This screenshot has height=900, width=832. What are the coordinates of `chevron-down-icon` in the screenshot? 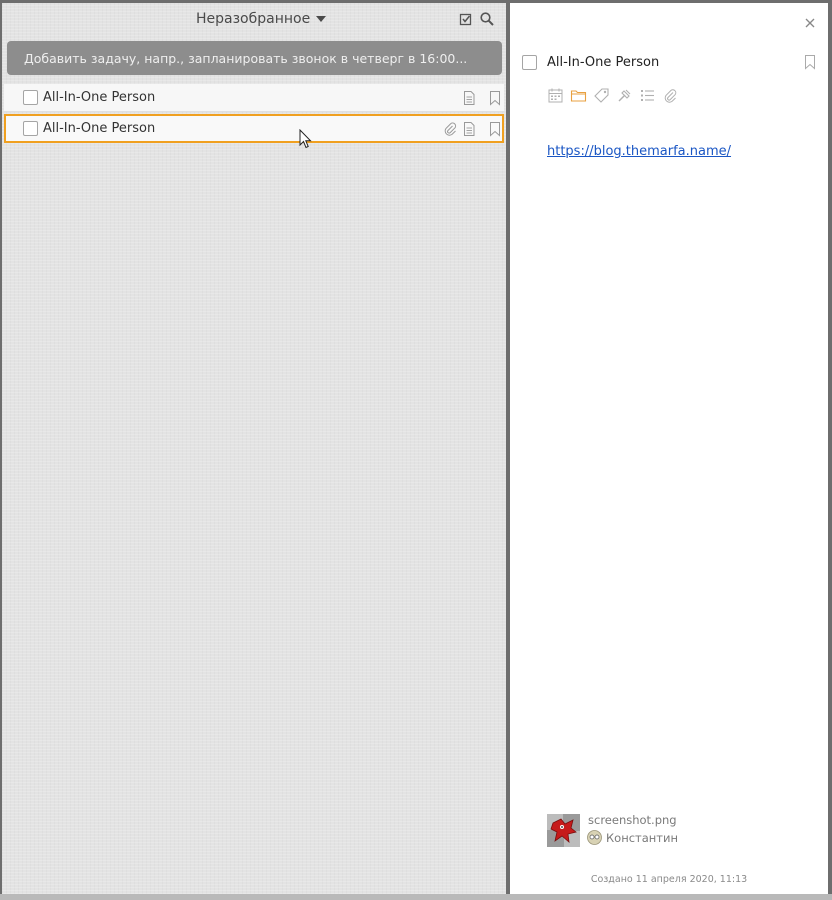 It's located at (321, 19).